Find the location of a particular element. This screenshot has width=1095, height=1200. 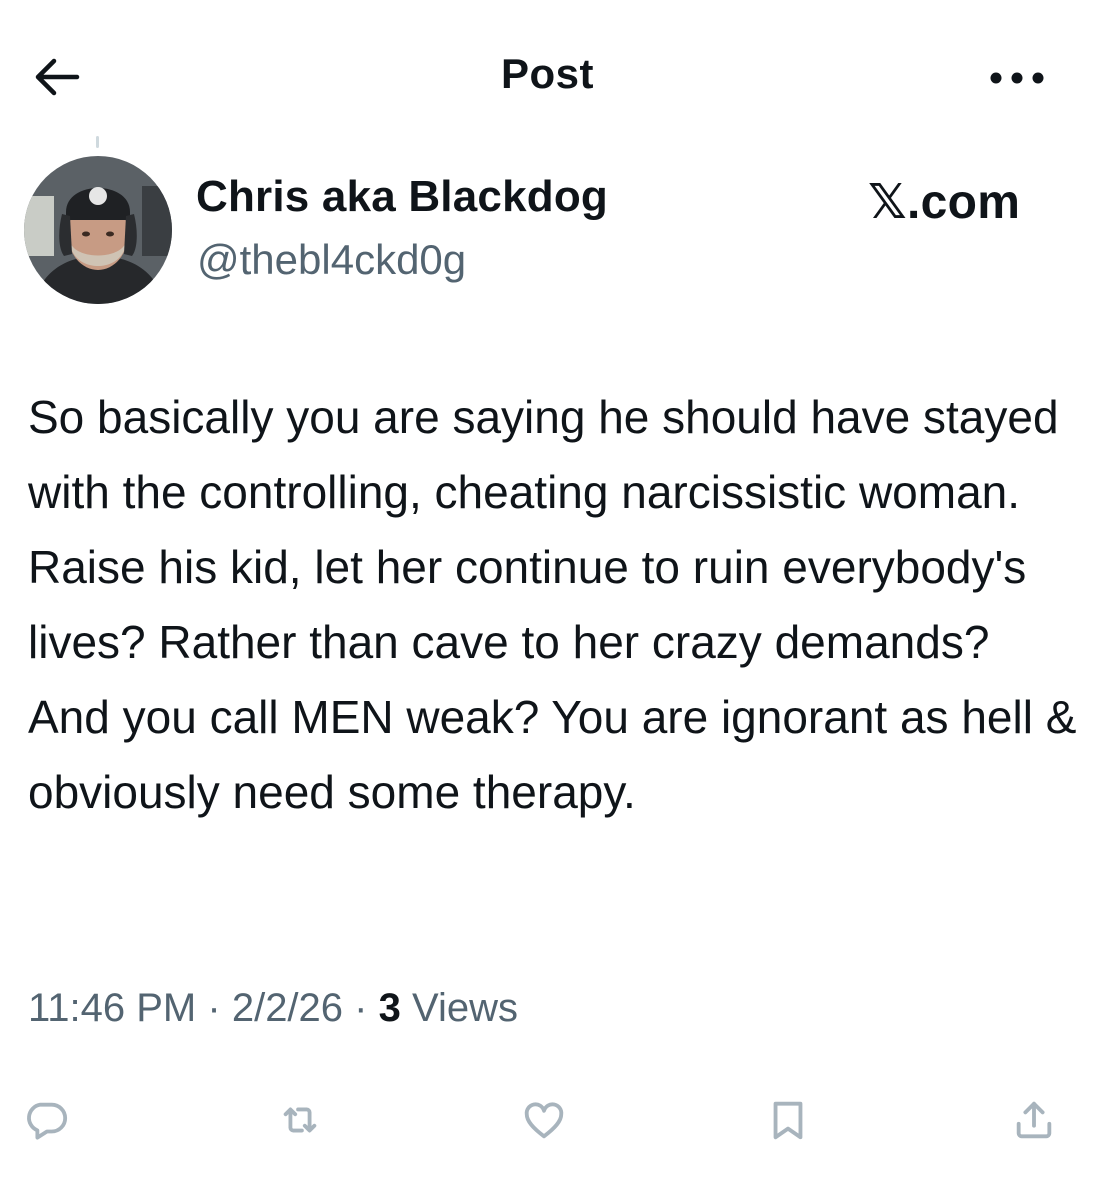

reply-icon is located at coordinates (47, 1121).